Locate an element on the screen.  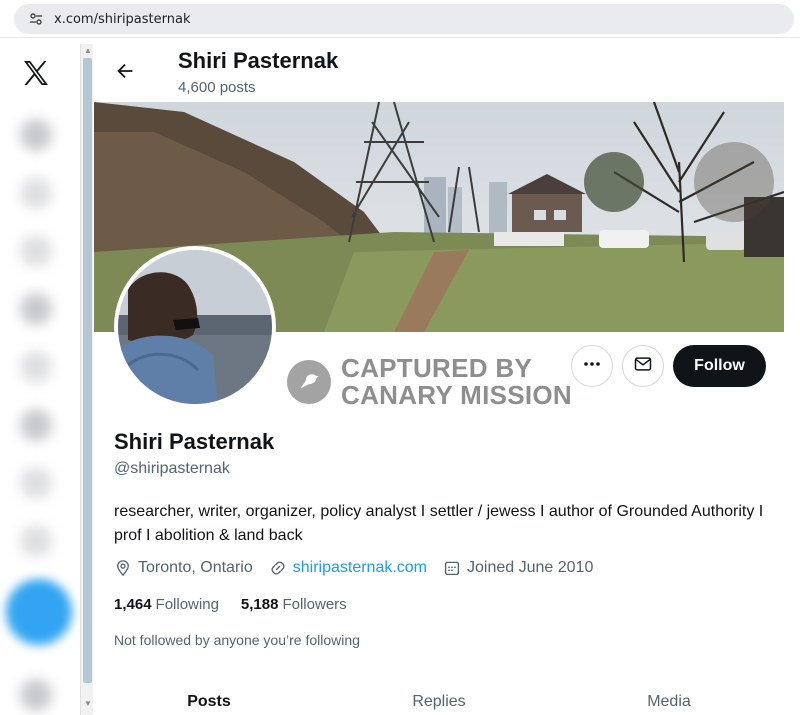
rail-scrollbar: ▲ ▼ is located at coordinates (86, 379).